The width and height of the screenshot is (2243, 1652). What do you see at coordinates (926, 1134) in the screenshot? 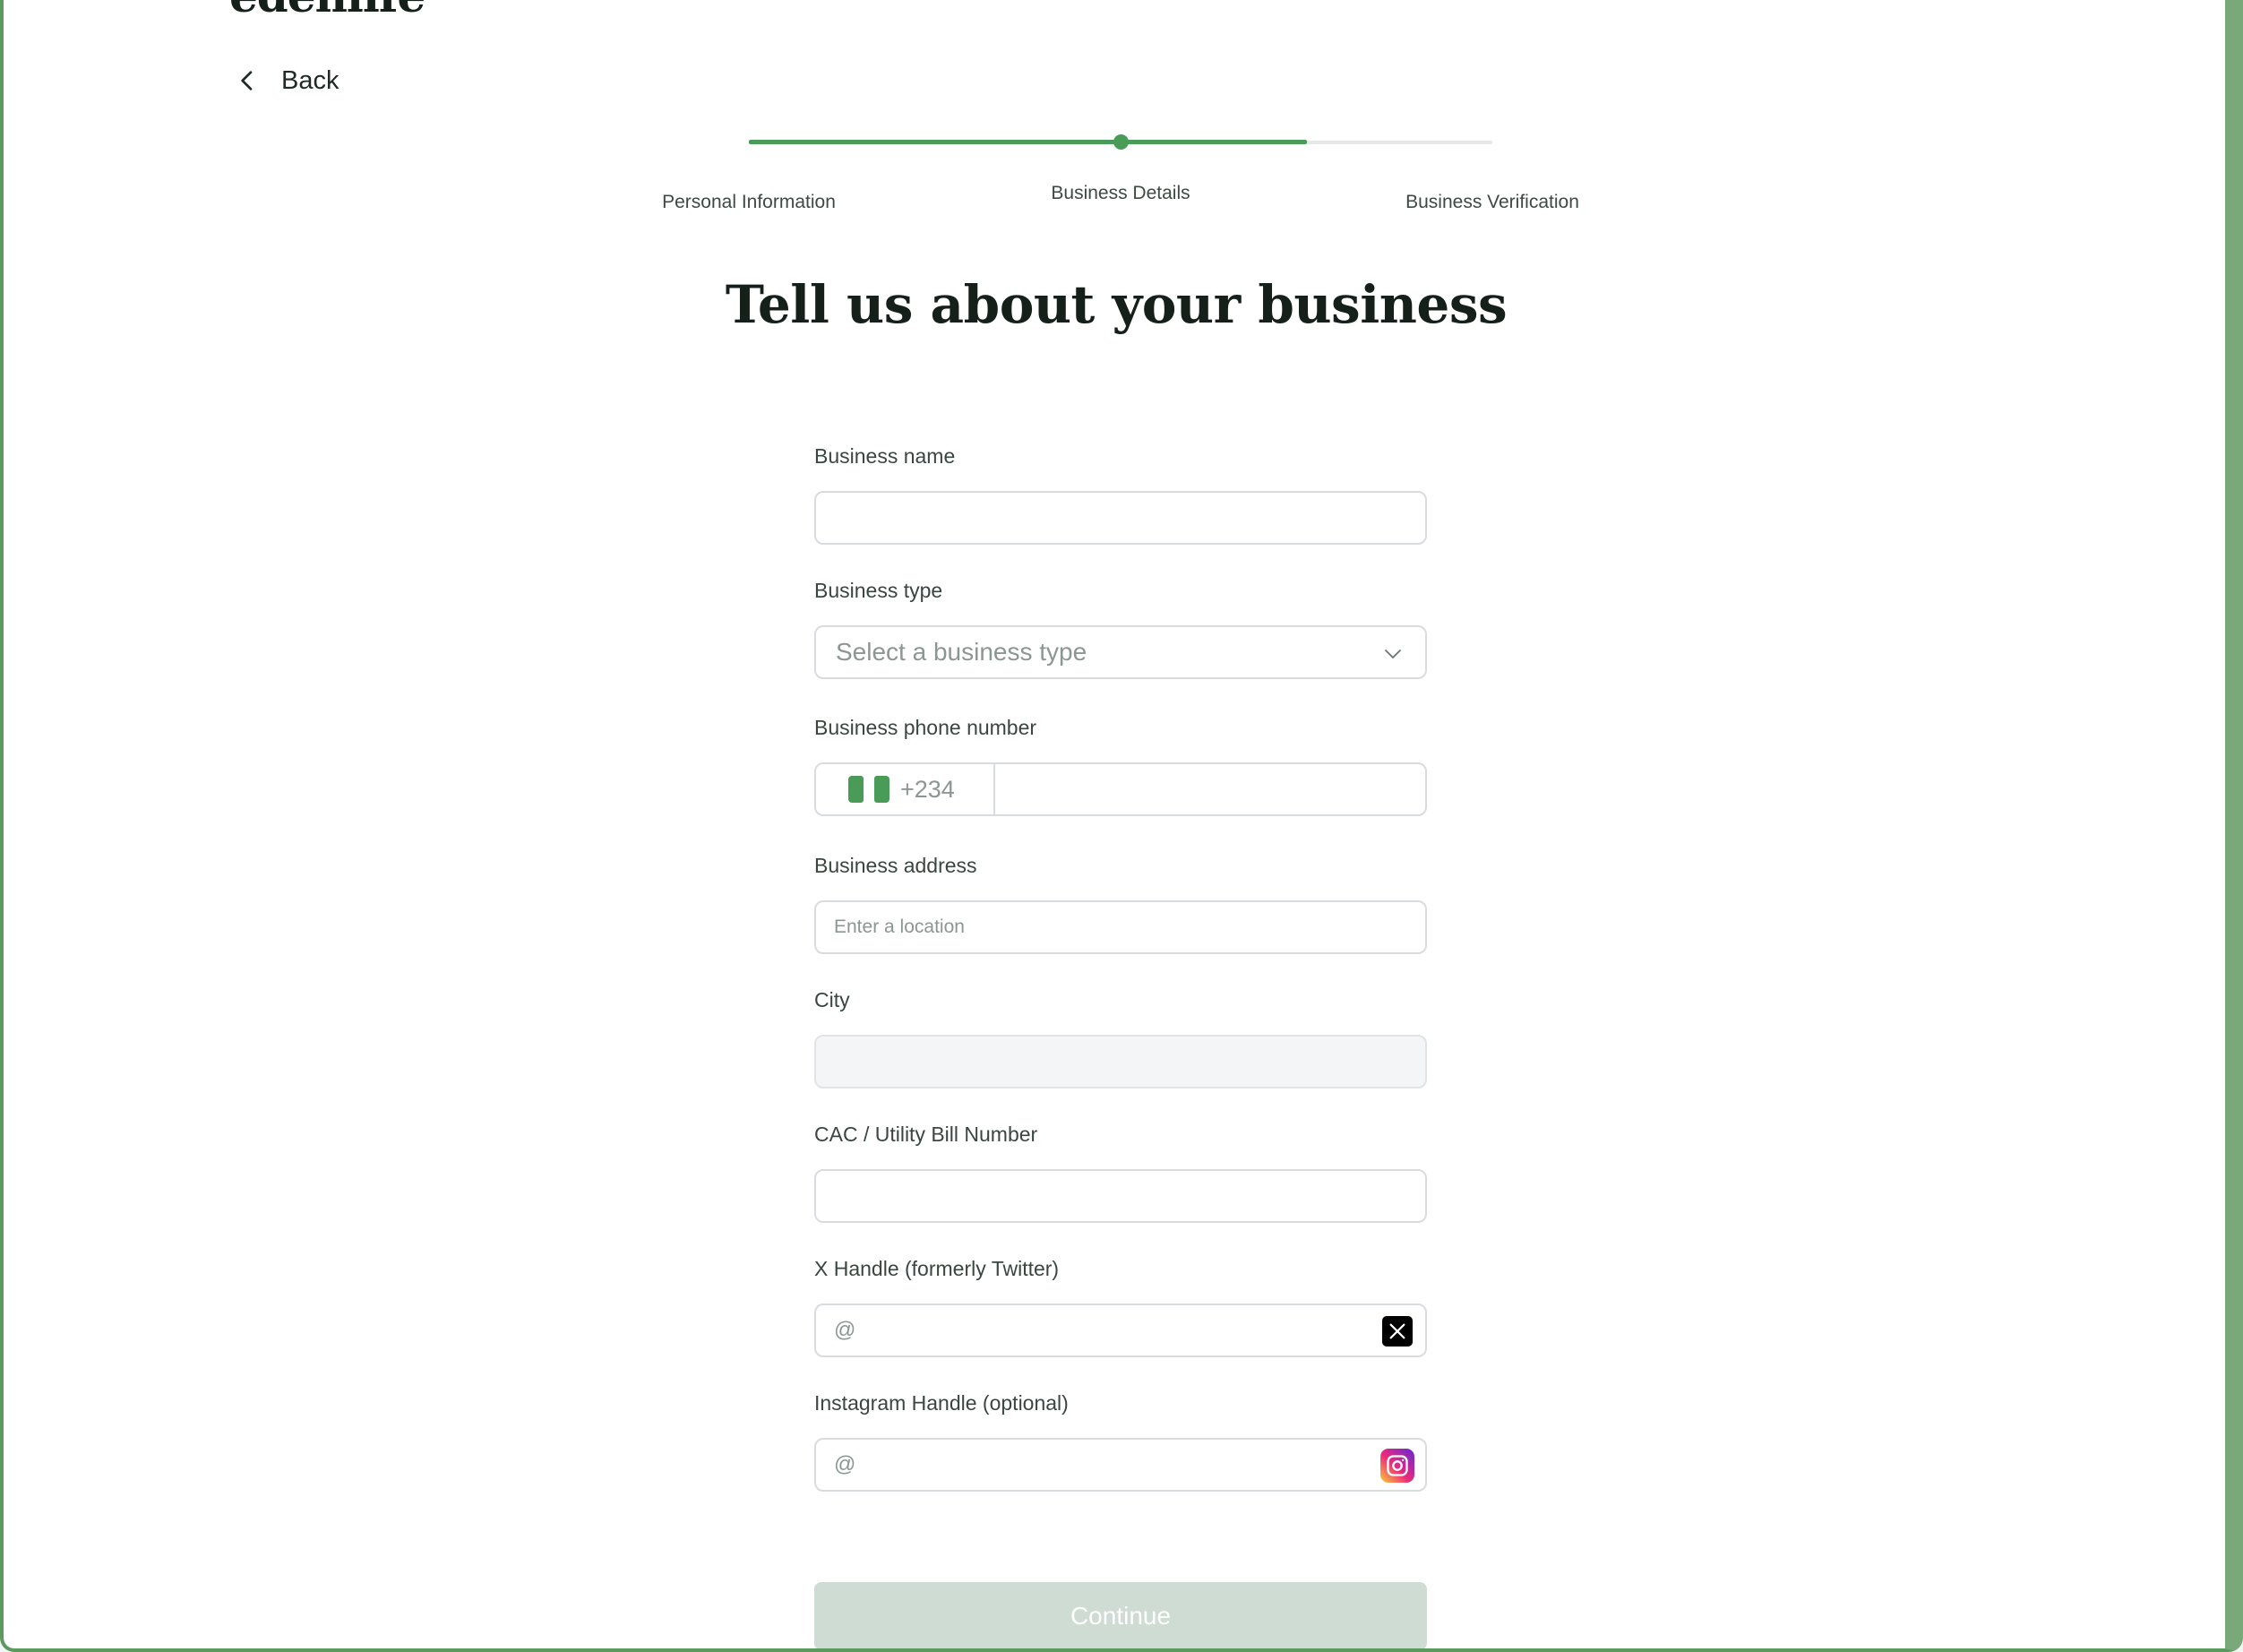
I see `cac-number-label: CAC / Utility Bill Number` at bounding box center [926, 1134].